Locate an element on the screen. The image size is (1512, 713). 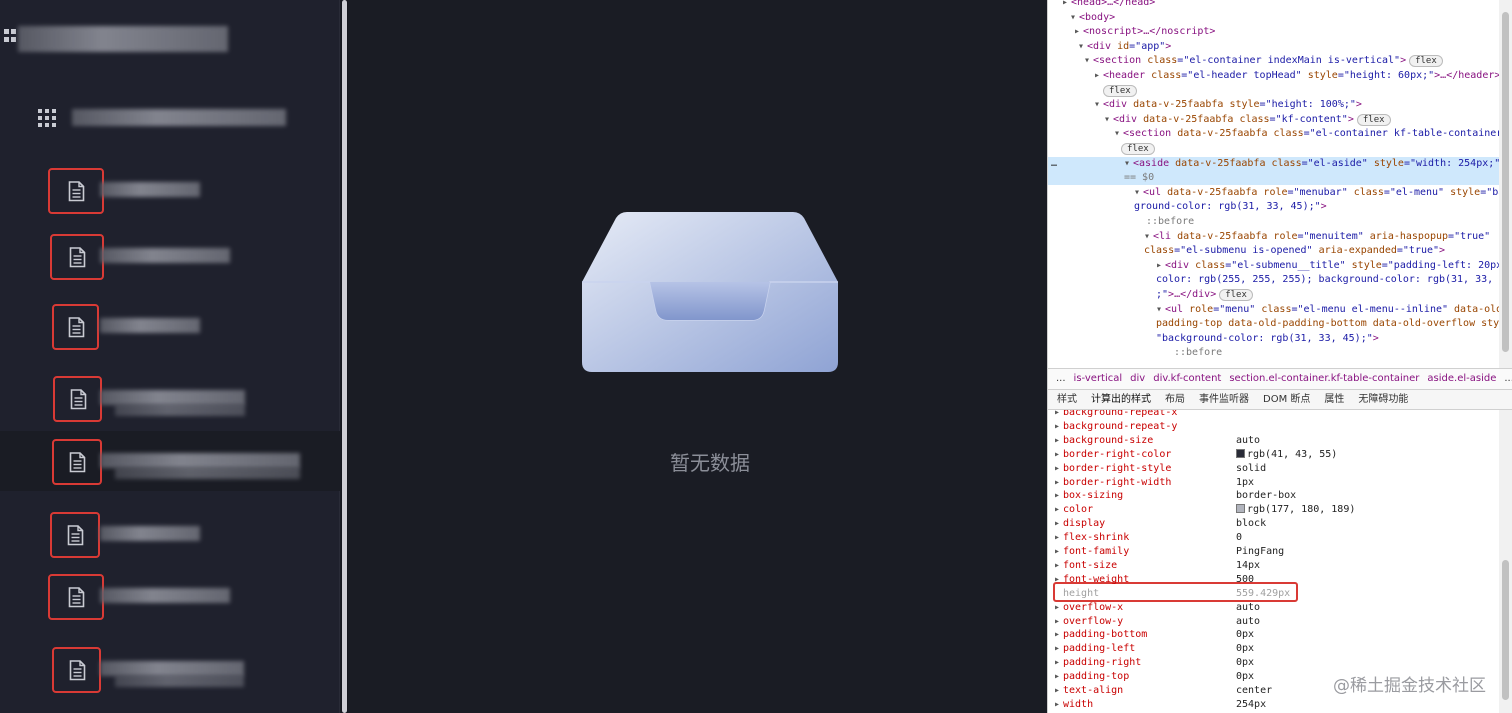
tab-0: 样式 is located at coordinates (1067, 399).